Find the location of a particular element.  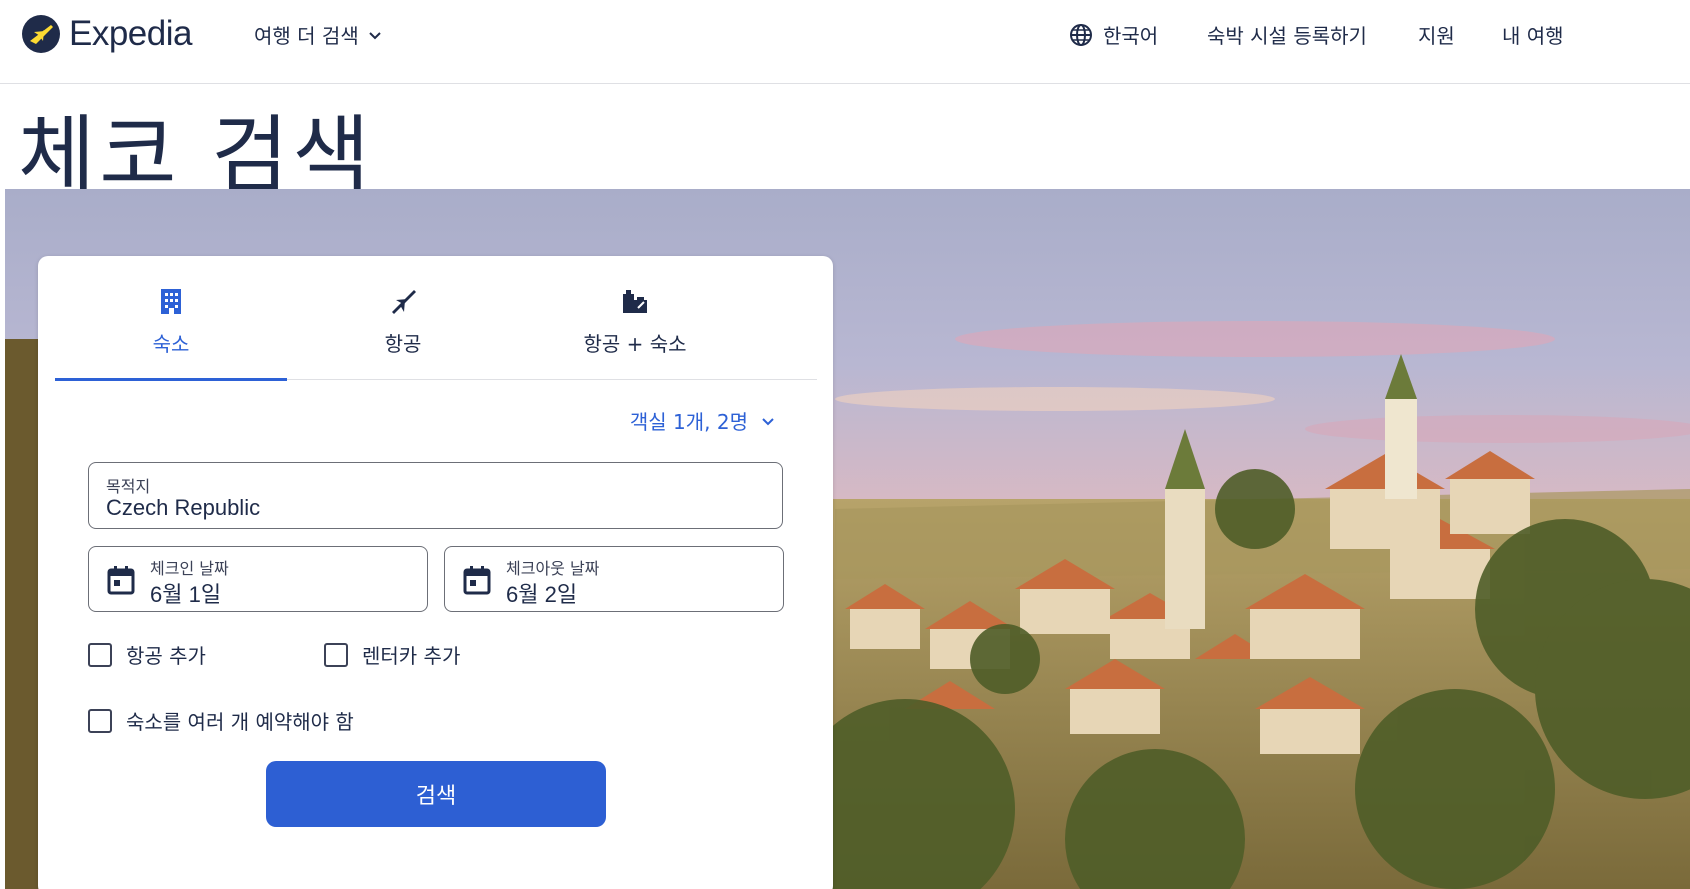

checkin-value: 6월 1일 is located at coordinates (186, 594).